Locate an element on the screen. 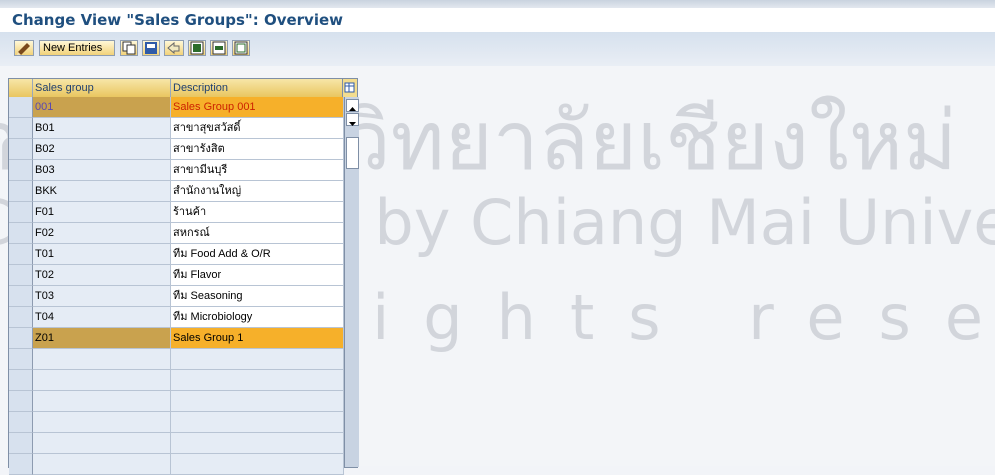  cell-sales-group: T03 is located at coordinates (102, 296).